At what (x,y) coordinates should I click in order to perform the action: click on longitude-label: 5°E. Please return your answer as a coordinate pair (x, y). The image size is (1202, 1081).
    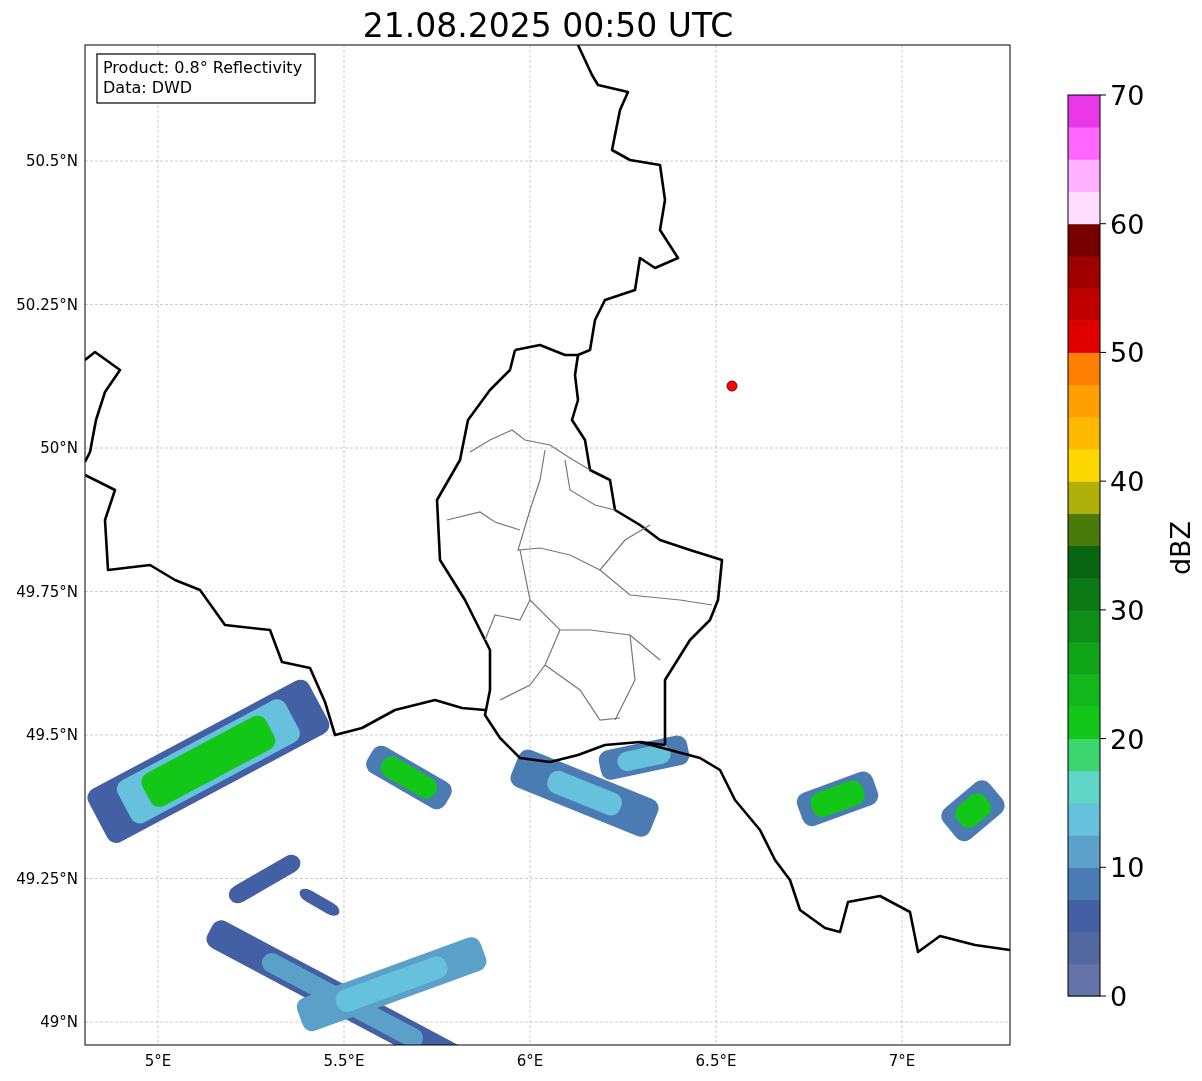
    Looking at the image, I should click on (158, 1061).